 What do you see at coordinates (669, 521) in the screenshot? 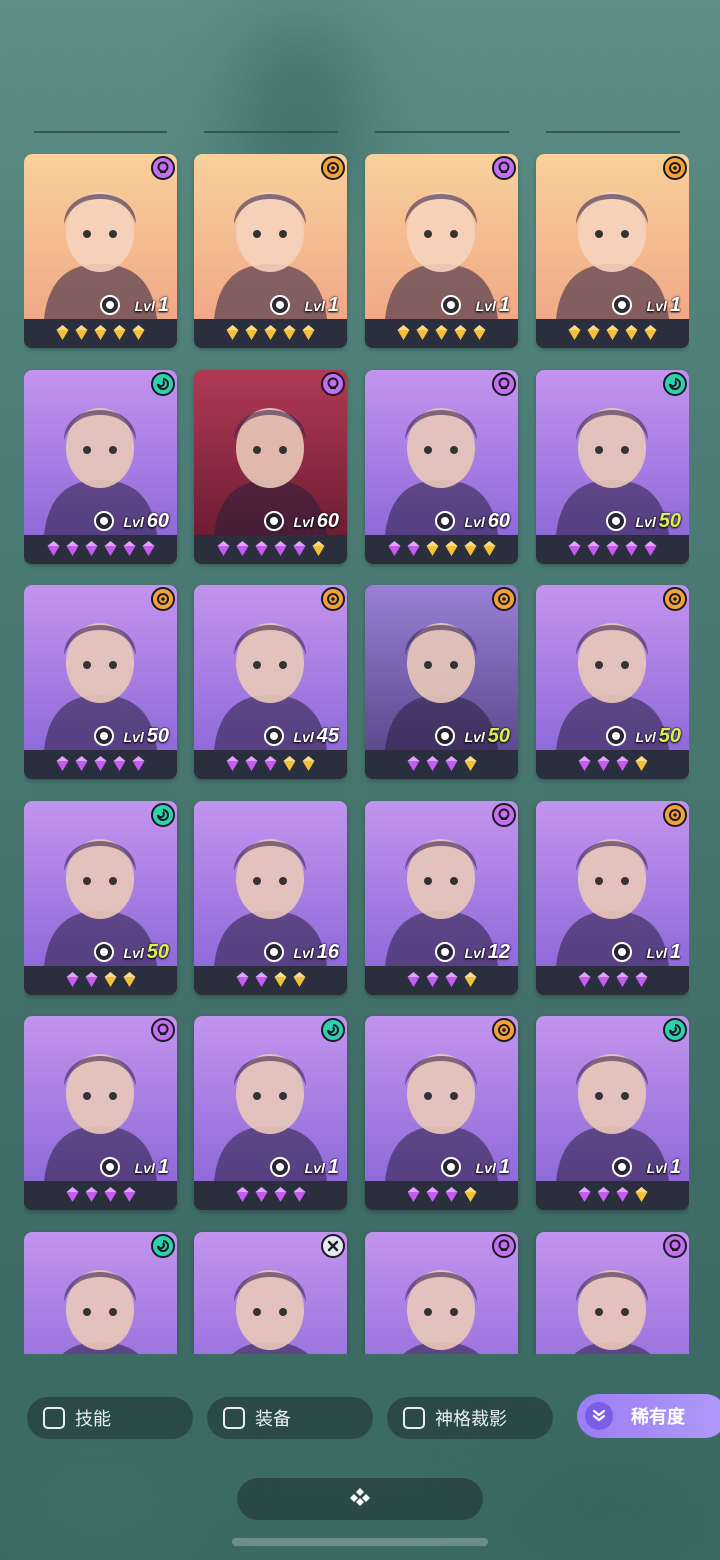
I see `level-number: 50` at bounding box center [669, 521].